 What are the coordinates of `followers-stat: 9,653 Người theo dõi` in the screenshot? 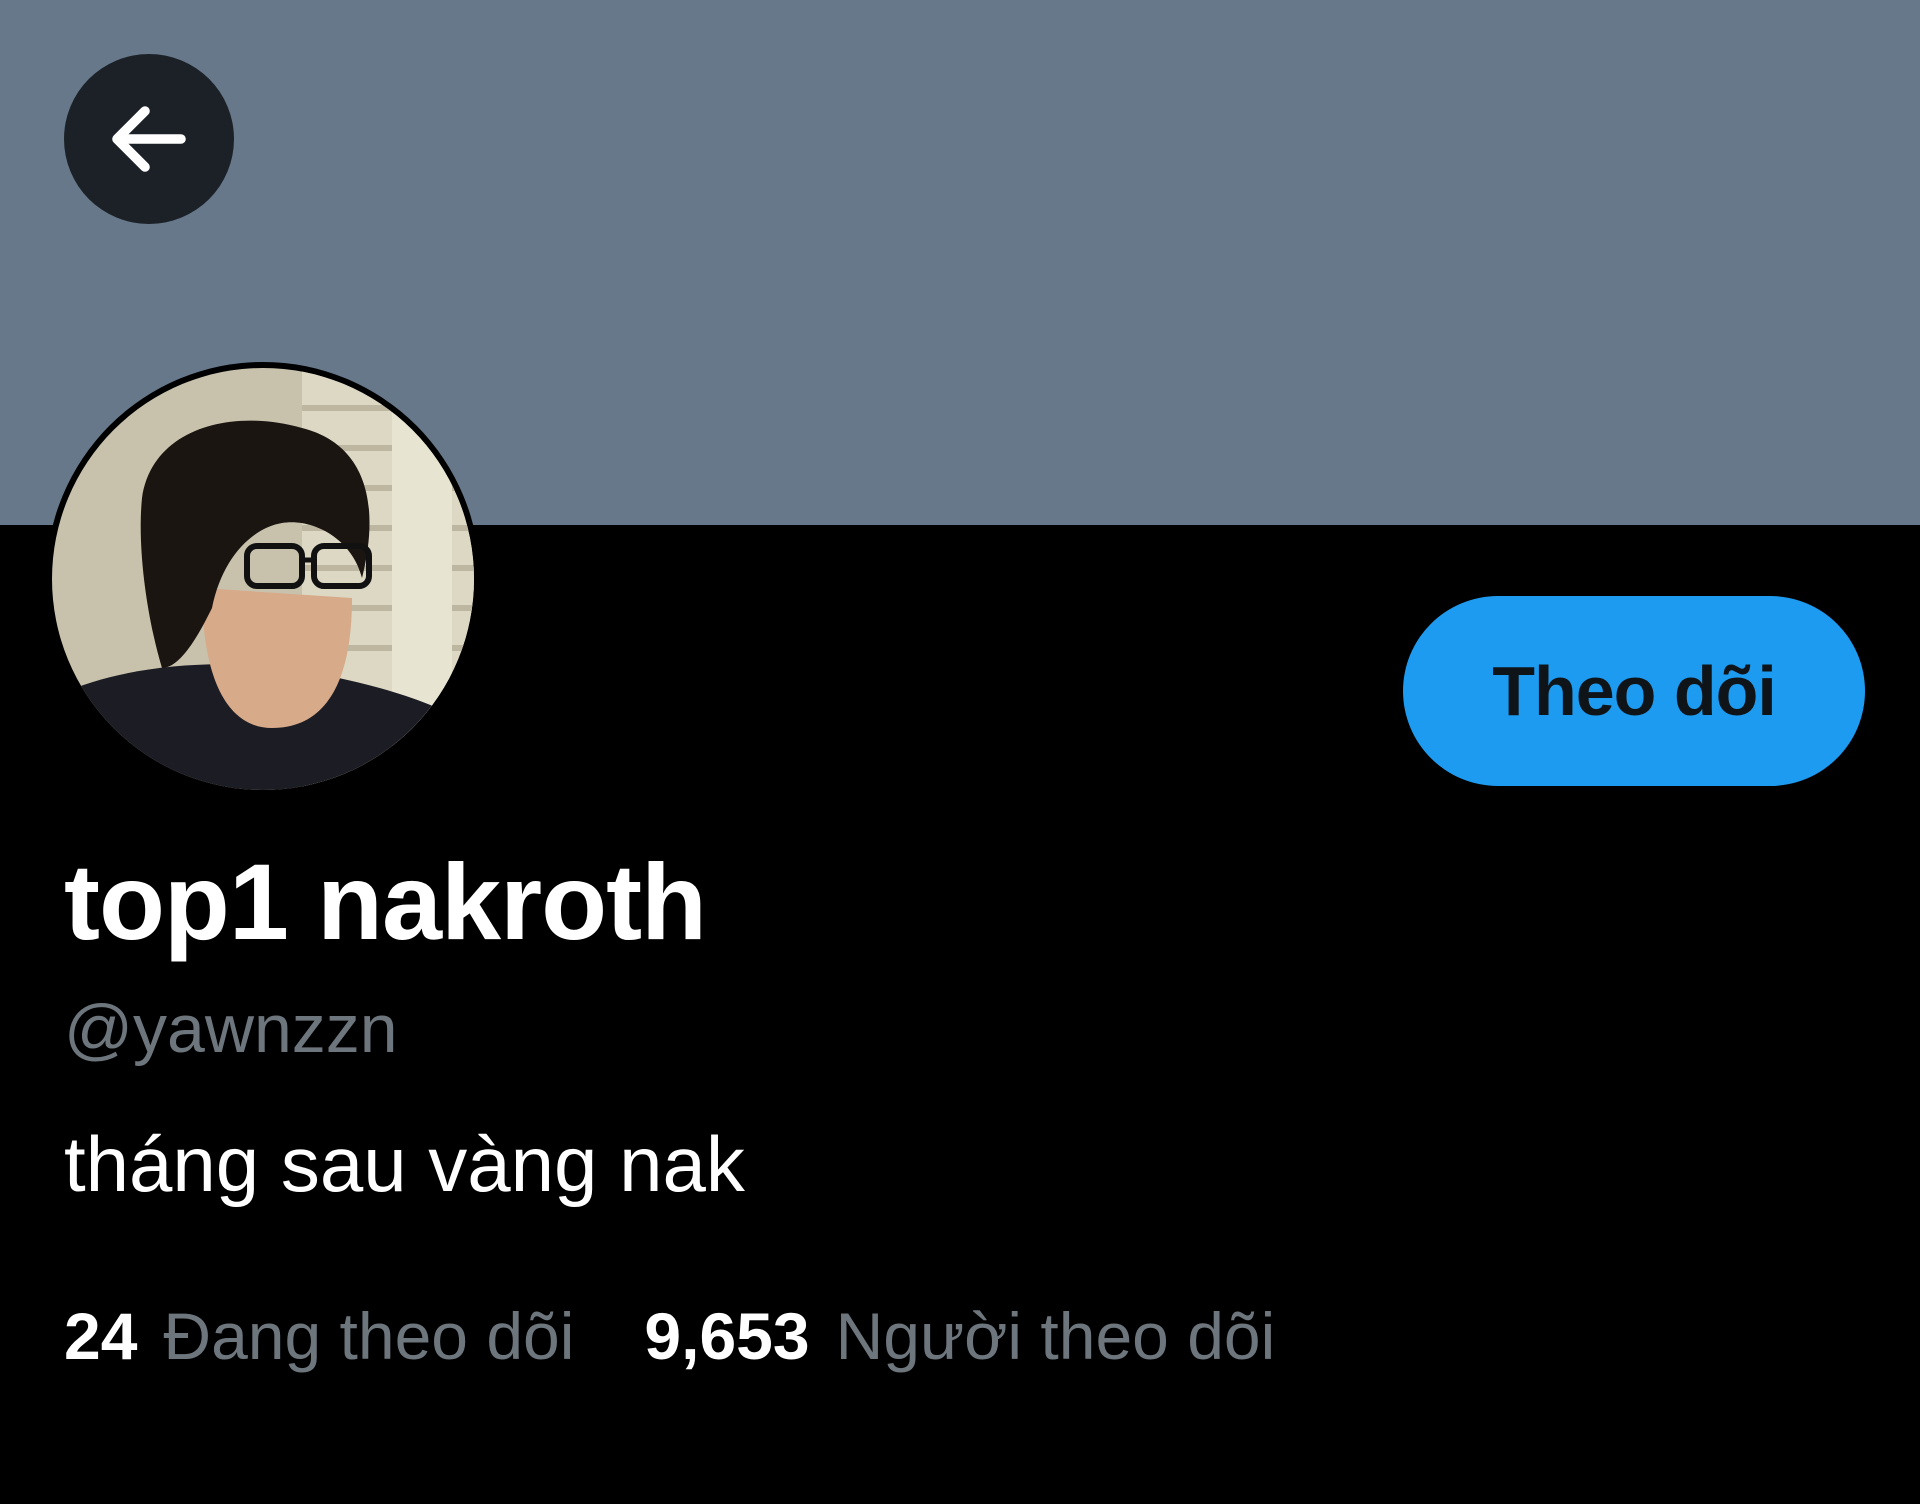 It's located at (959, 1336).